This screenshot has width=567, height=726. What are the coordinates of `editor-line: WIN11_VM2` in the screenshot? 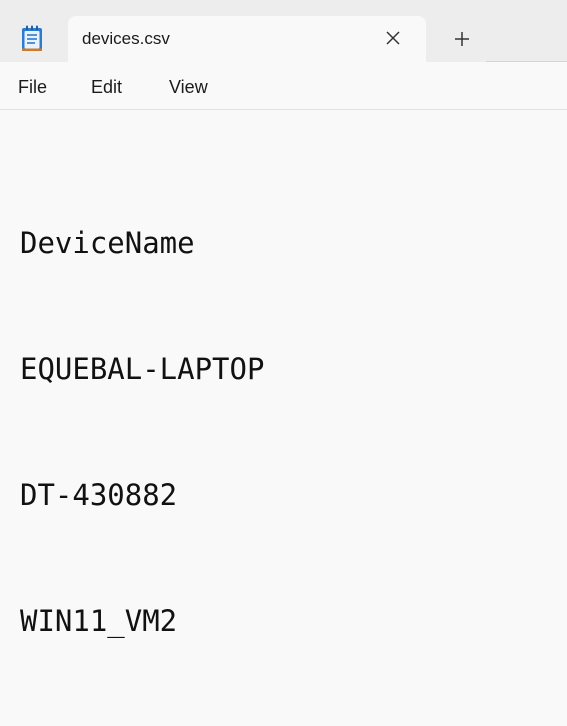 It's located at (99, 621).